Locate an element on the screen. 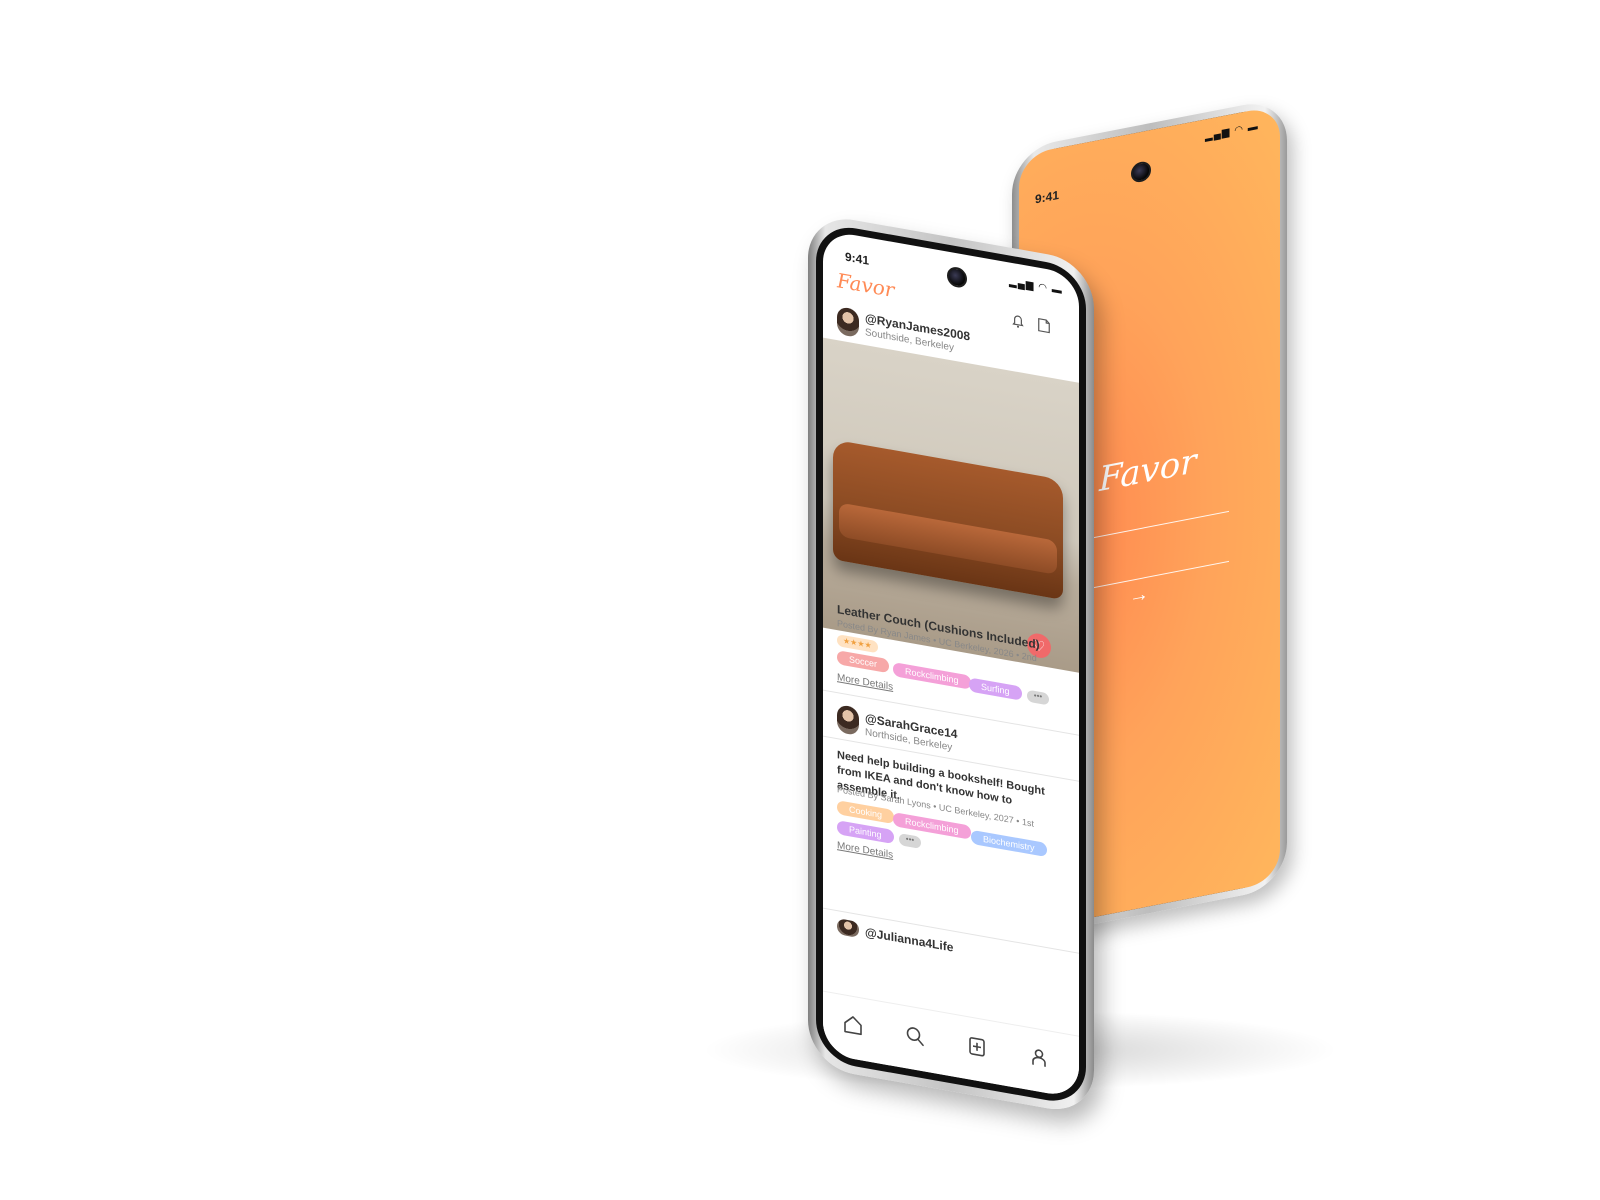 The height and width of the screenshot is (1200, 1600). book-icon is located at coordinates (1044, 325).